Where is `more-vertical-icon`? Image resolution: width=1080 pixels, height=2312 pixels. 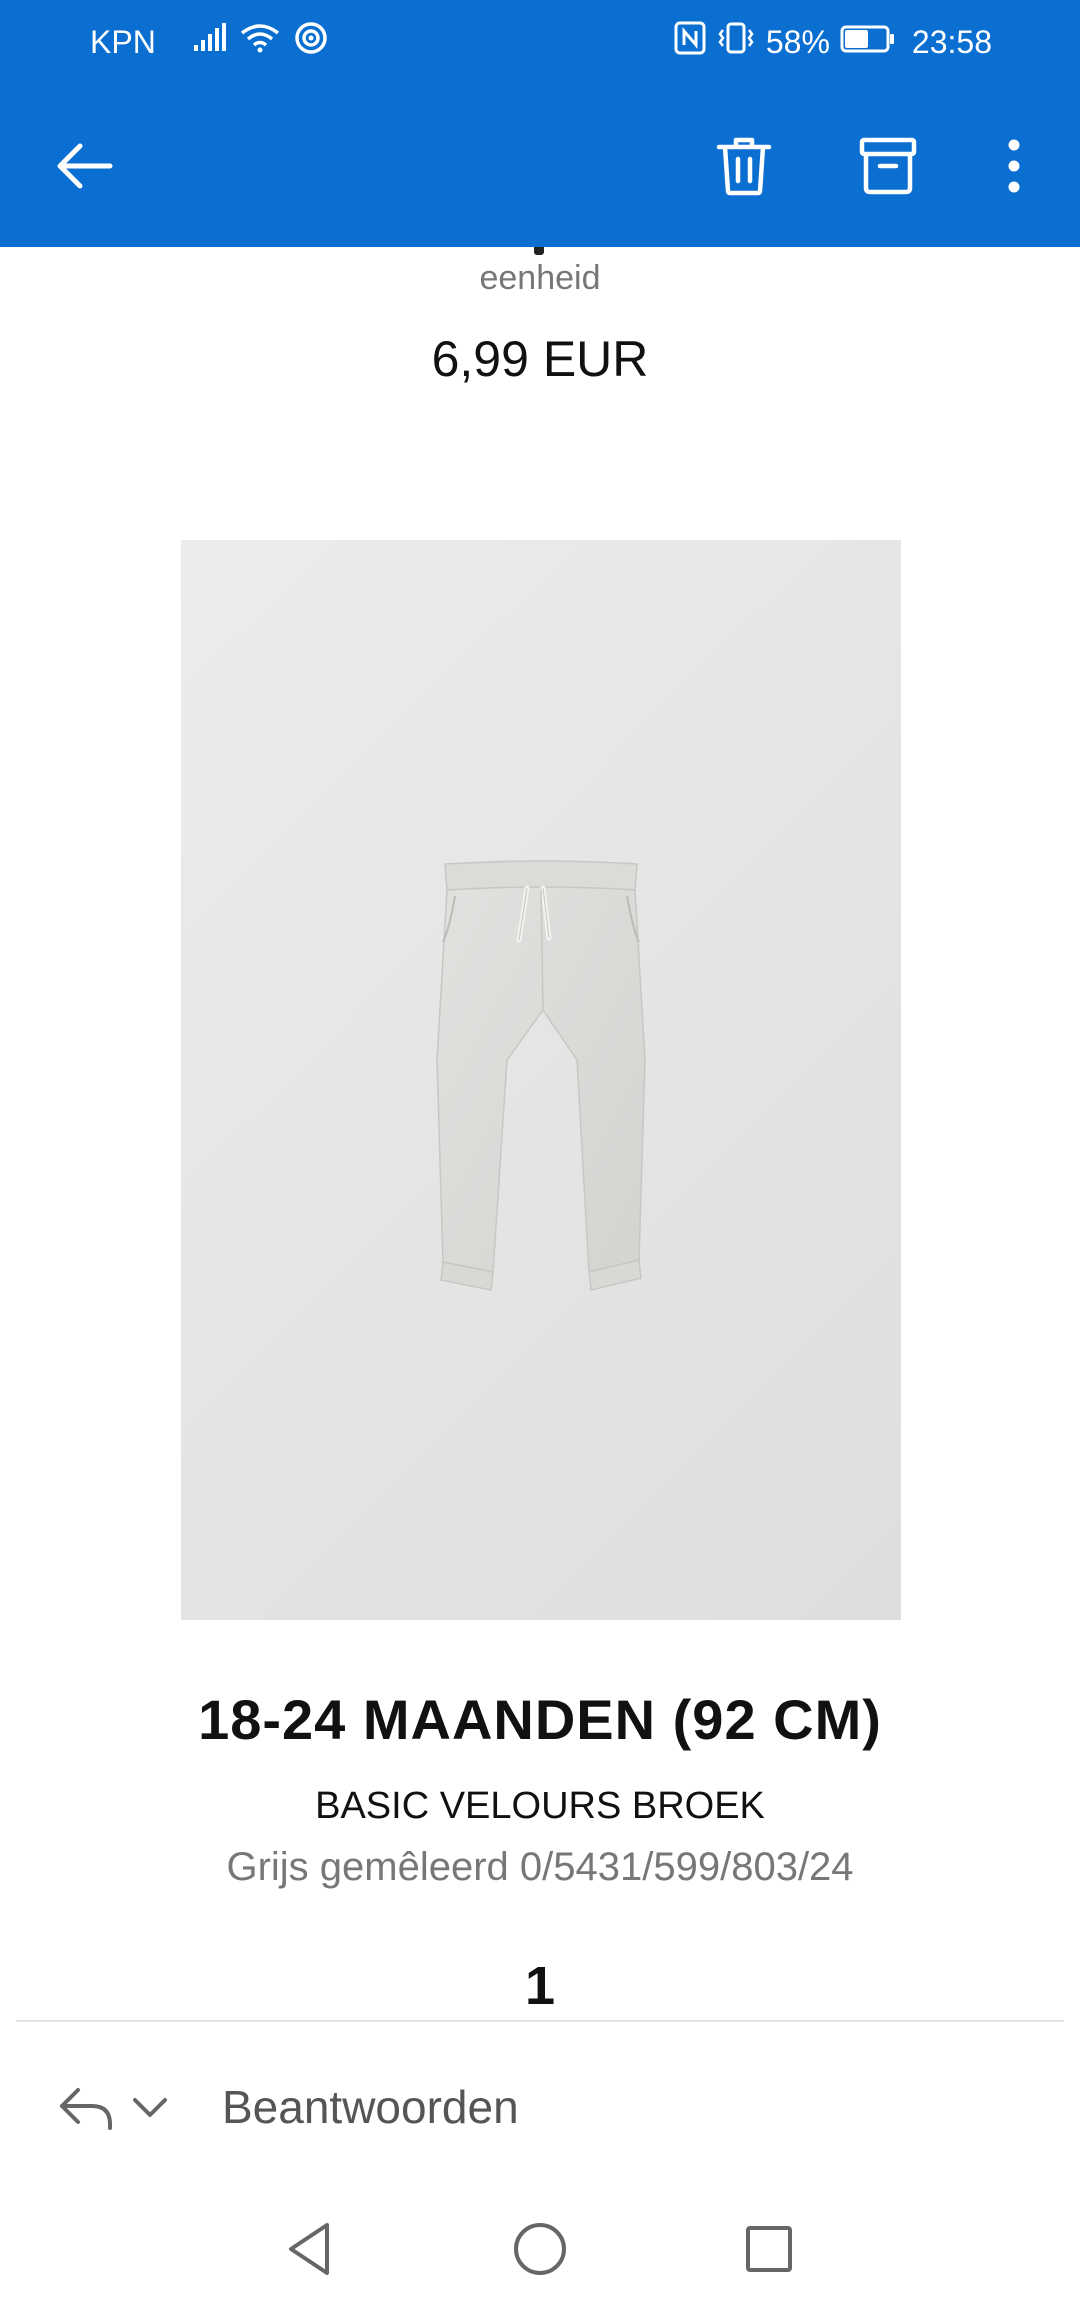 more-vertical-icon is located at coordinates (1014, 168).